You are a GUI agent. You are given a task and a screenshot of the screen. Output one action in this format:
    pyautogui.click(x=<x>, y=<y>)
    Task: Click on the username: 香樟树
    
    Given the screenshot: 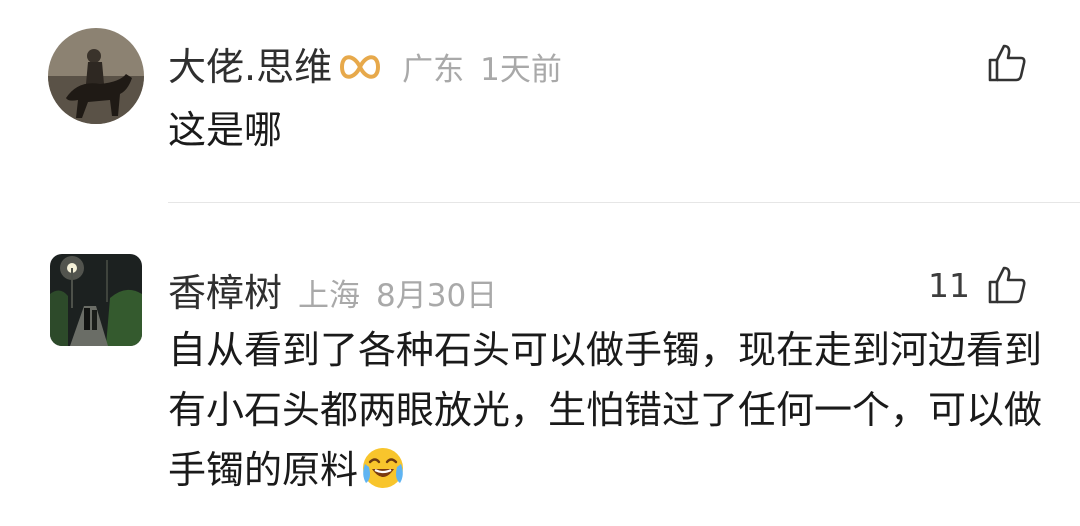 What is the action you would take?
    pyautogui.click(x=225, y=289)
    